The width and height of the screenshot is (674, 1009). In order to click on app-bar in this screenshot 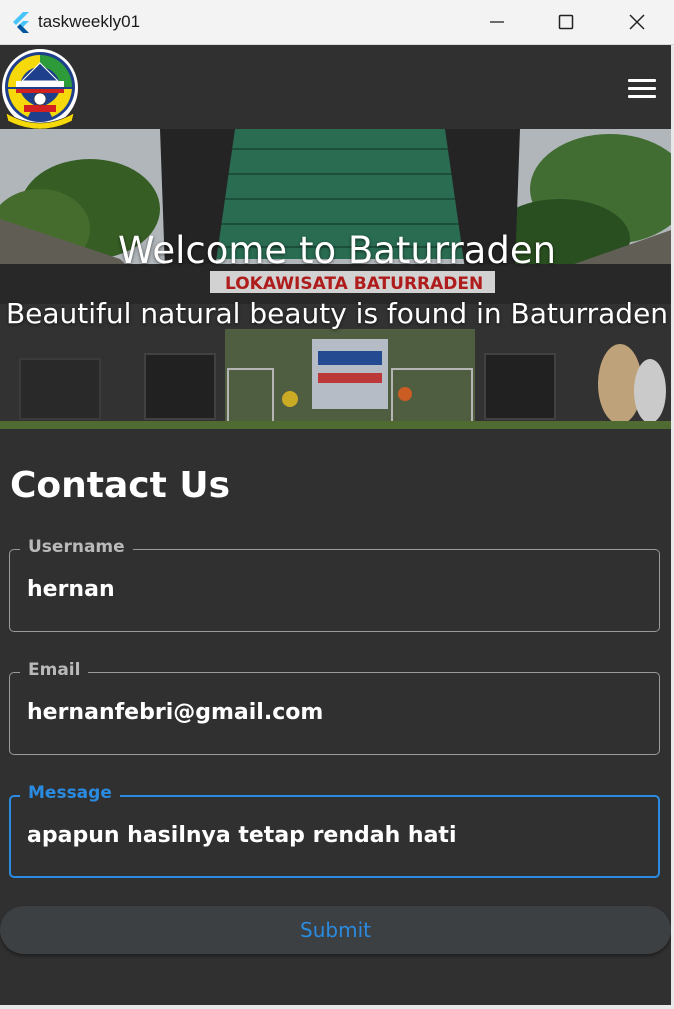, I will do `click(337, 87)`.